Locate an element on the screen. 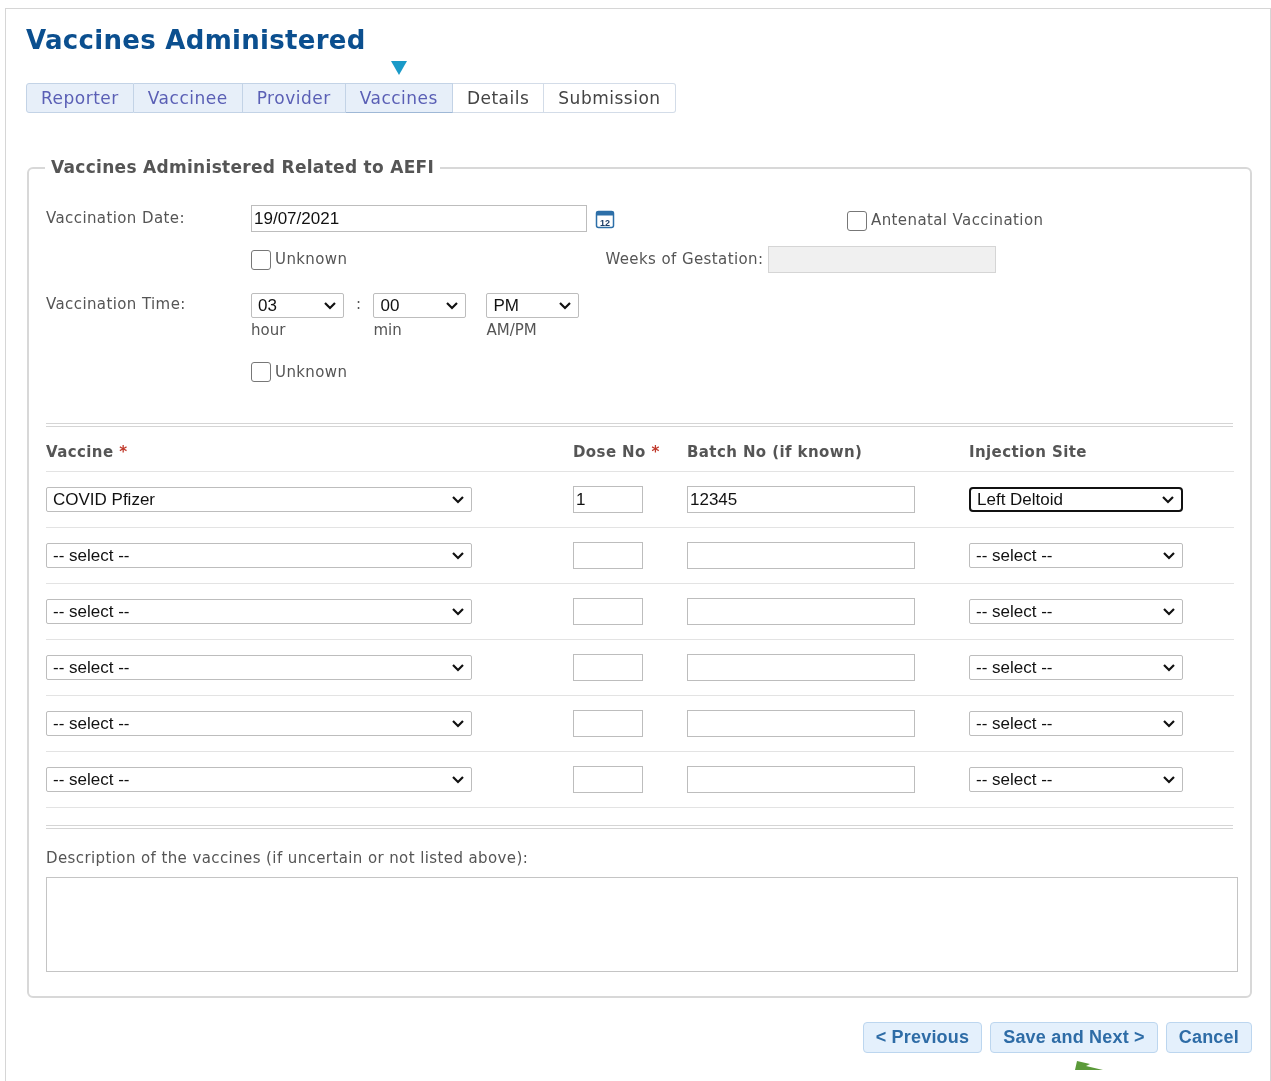  nav-button: Save and Next > is located at coordinates (1074, 1037).